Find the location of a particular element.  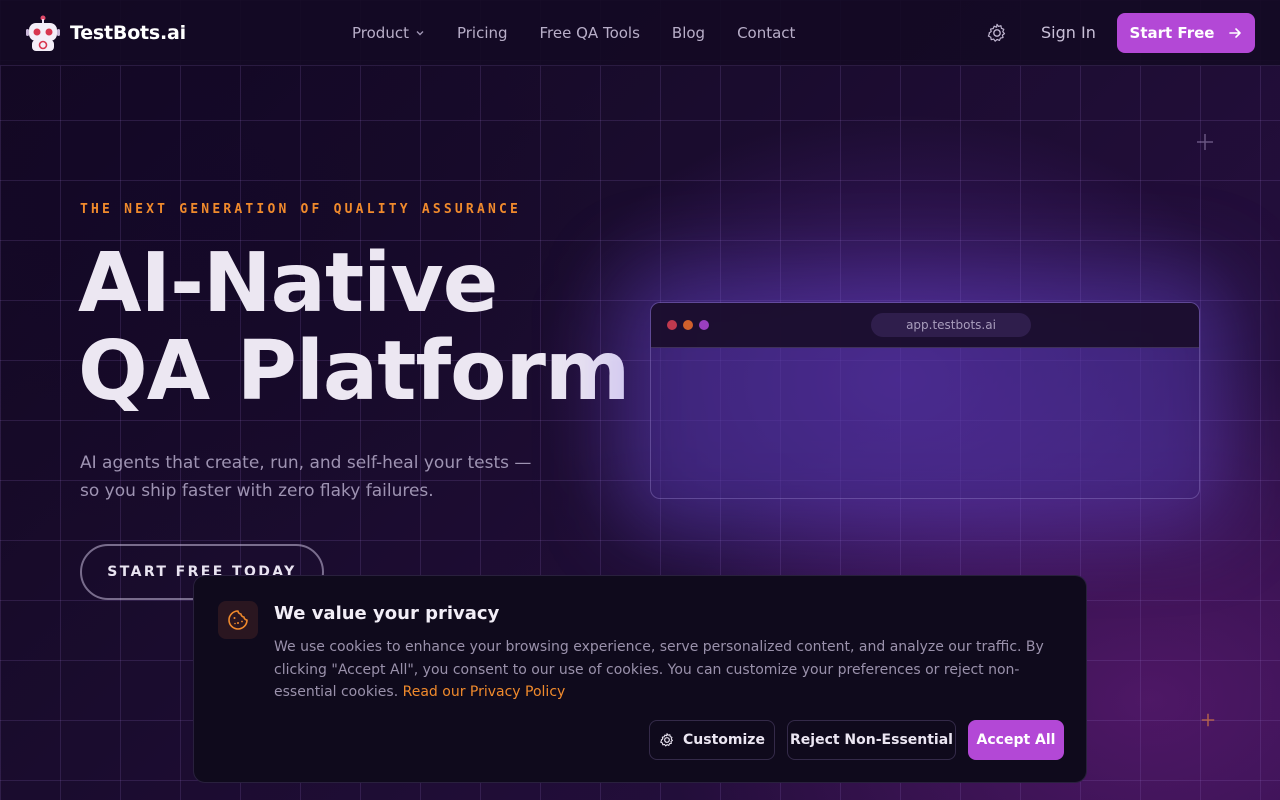

nav-link-free-qa-tools: Free QA Tools is located at coordinates (590, 33).